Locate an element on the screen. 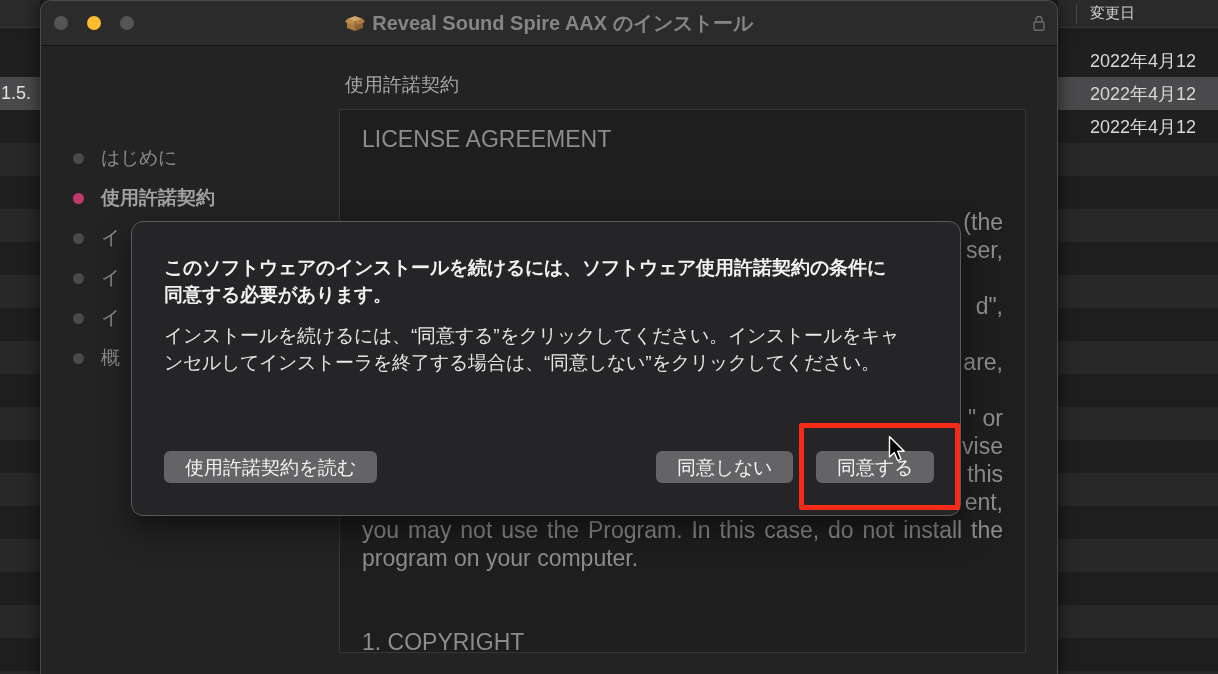 Image resolution: width=1218 pixels, height=674 pixels. license-text-fragment: d", is located at coordinates (989, 306).